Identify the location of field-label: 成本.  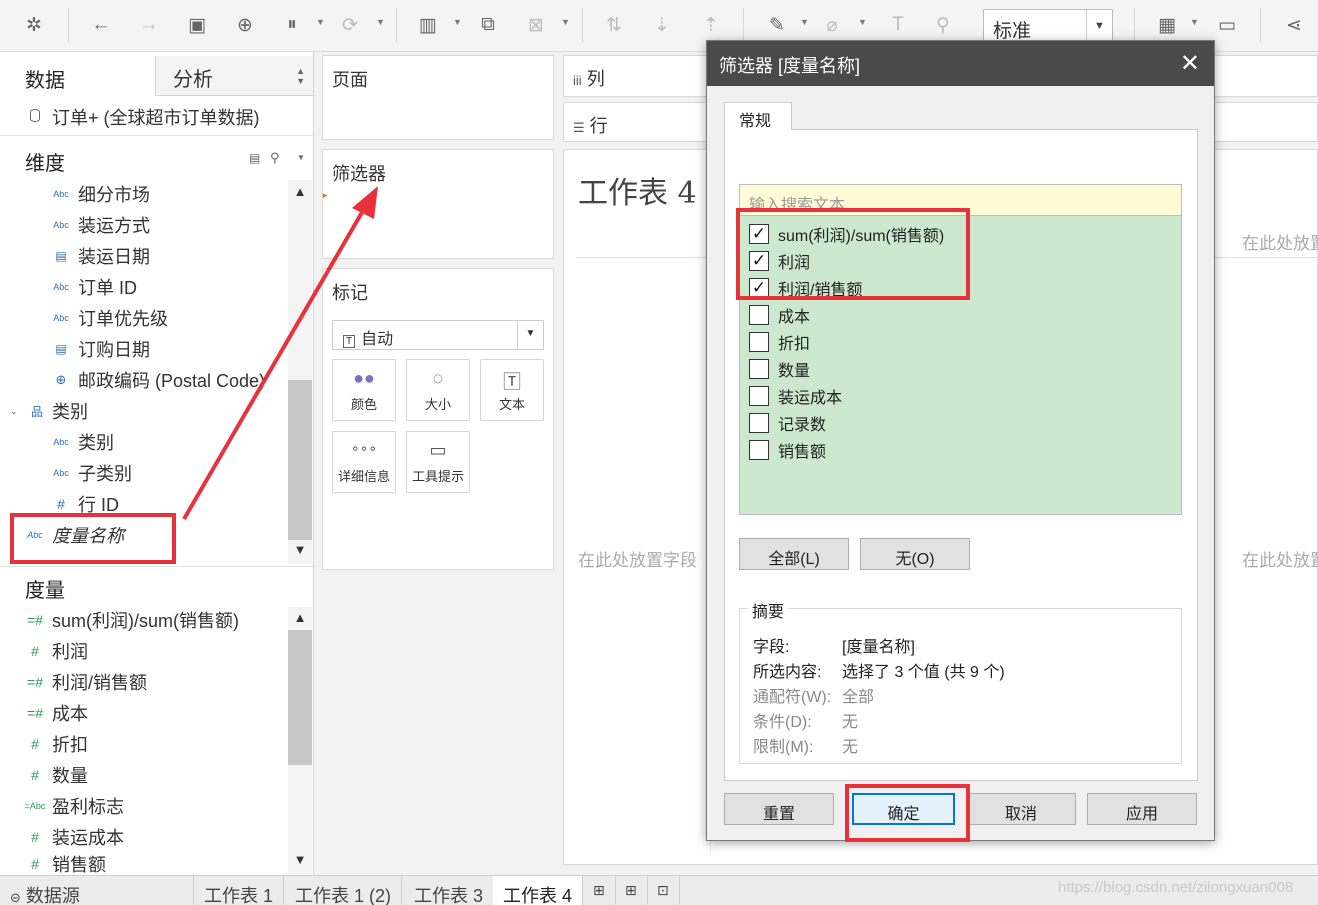
(70, 714).